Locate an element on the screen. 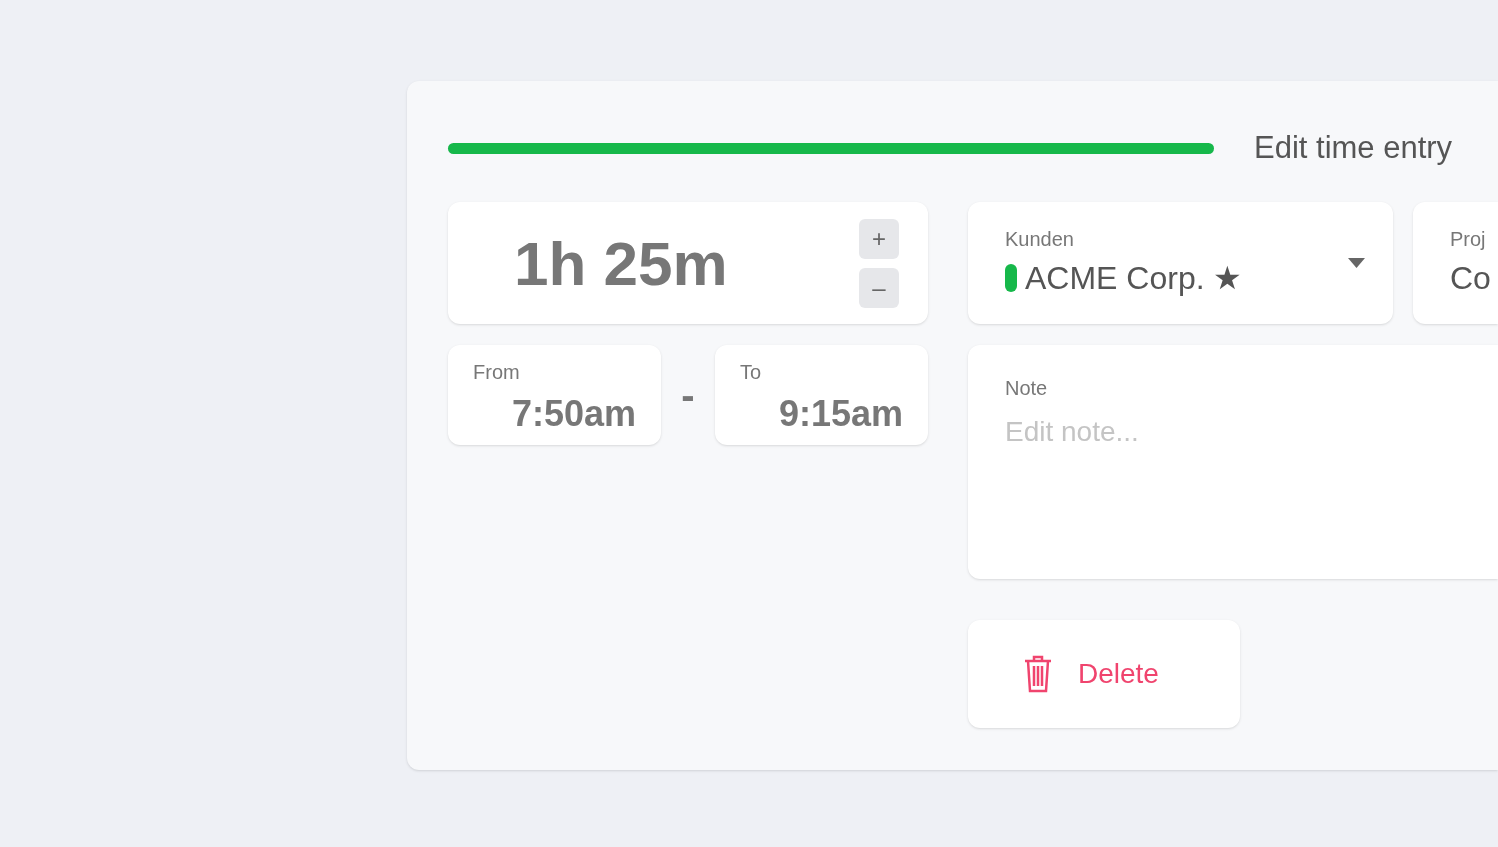  delete-button: Delete is located at coordinates (1104, 674).